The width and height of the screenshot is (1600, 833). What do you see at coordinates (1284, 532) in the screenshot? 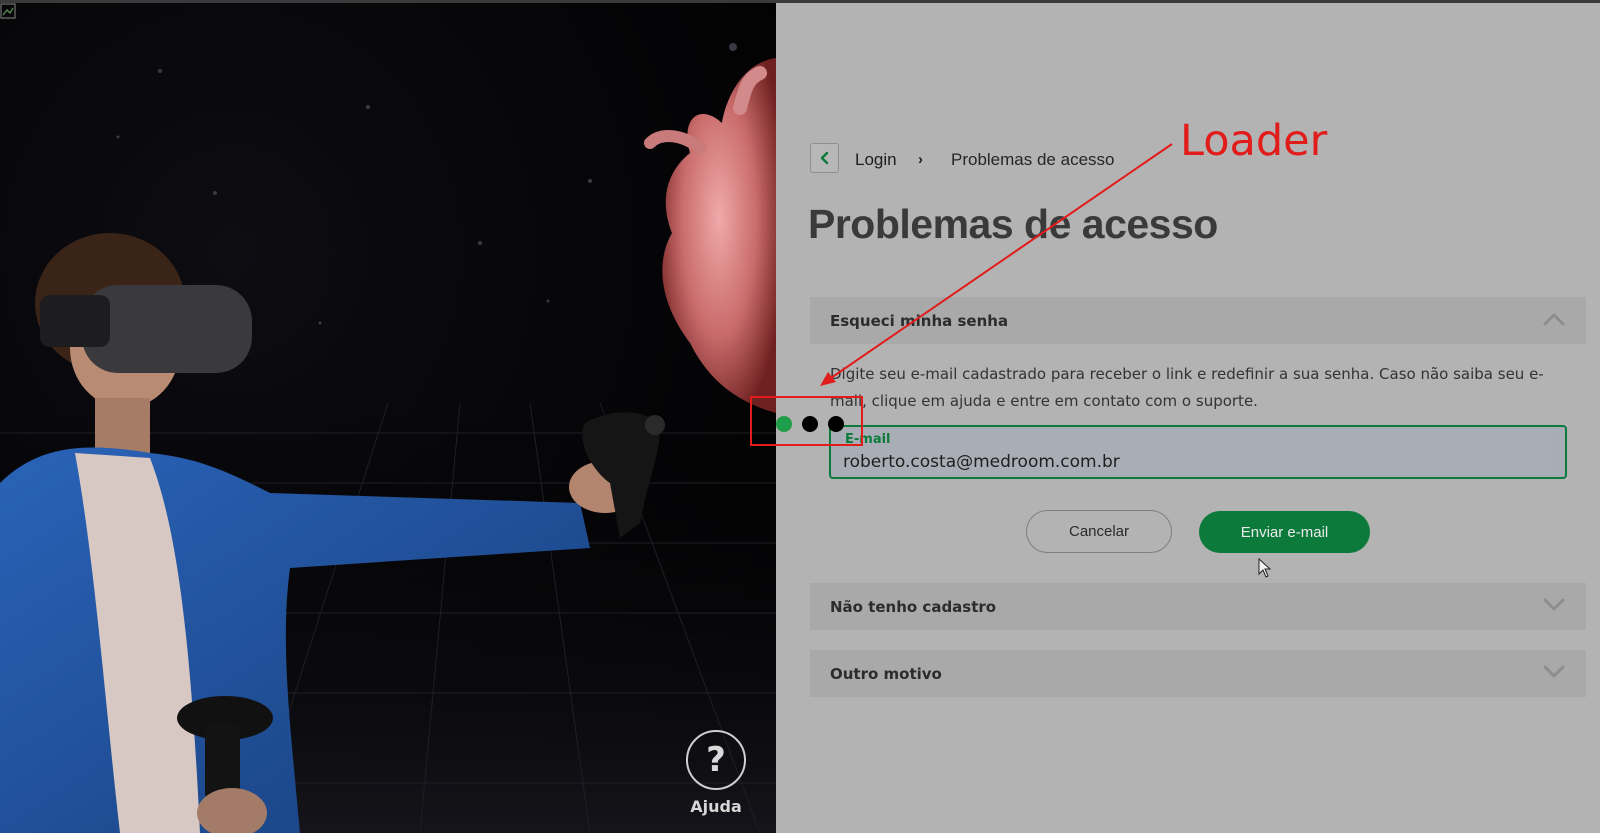
I see `send-email-button: Enviar e-mail` at bounding box center [1284, 532].